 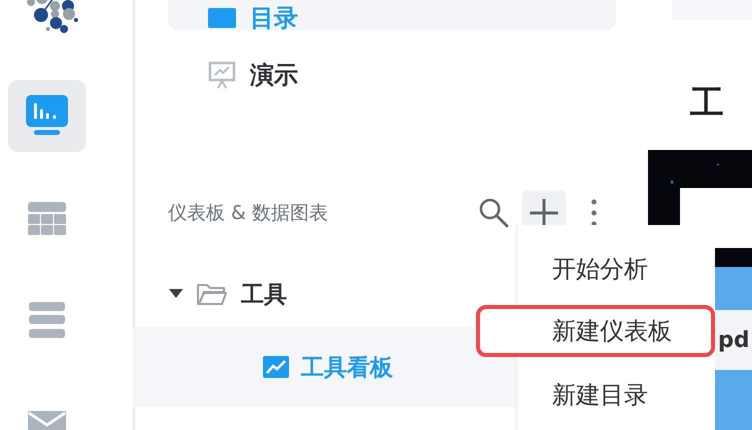 What do you see at coordinates (716, 218) in the screenshot?
I see `card` at bounding box center [716, 218].